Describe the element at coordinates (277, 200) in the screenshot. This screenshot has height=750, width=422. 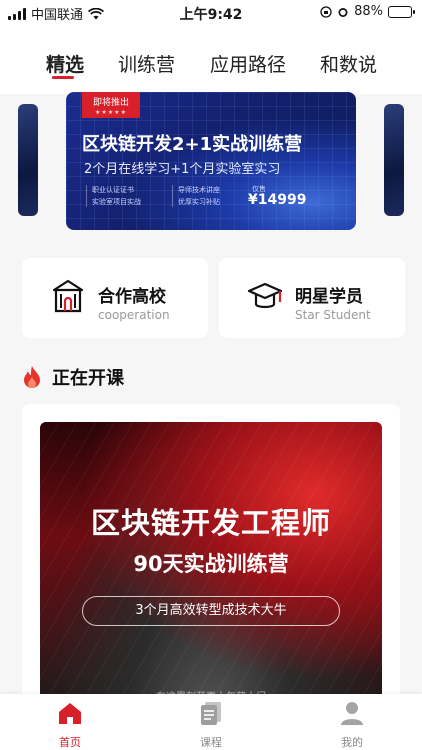
I see `price-value: ¥14999` at that location.